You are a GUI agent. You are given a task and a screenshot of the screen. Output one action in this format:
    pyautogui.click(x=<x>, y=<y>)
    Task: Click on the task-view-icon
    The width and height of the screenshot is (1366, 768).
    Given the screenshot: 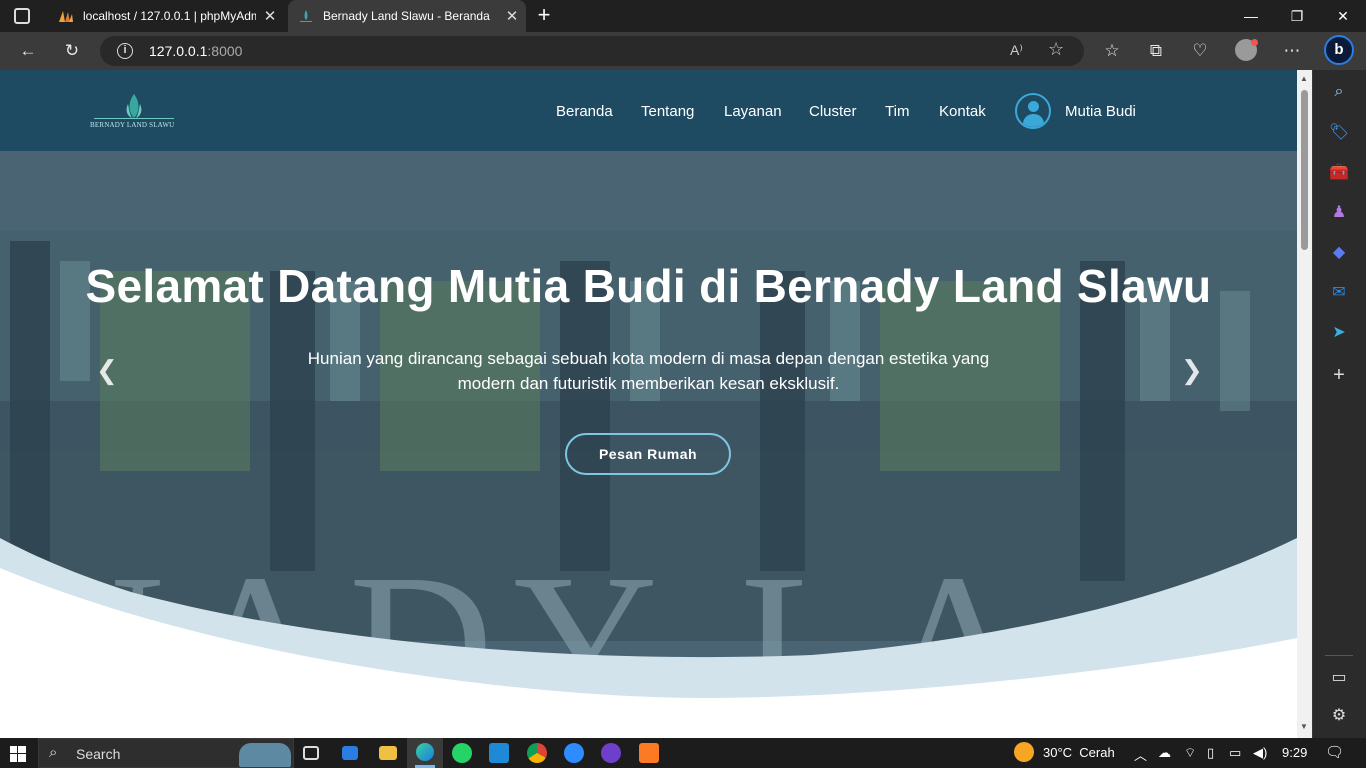 What is the action you would take?
    pyautogui.click(x=311, y=753)
    